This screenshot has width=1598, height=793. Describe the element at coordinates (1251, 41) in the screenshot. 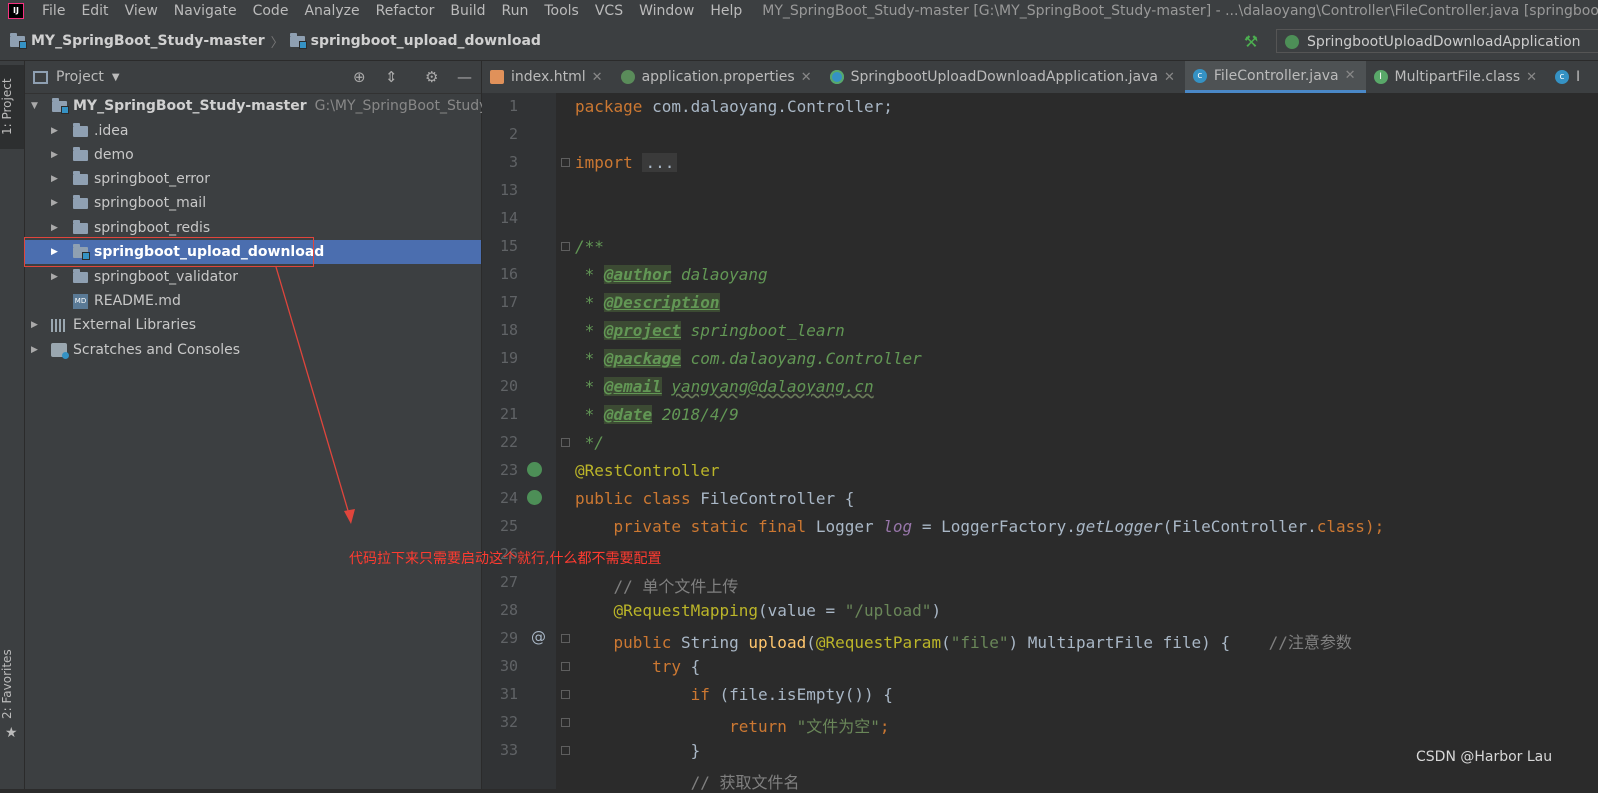

I see `build-hammer-icon: ⚒` at that location.